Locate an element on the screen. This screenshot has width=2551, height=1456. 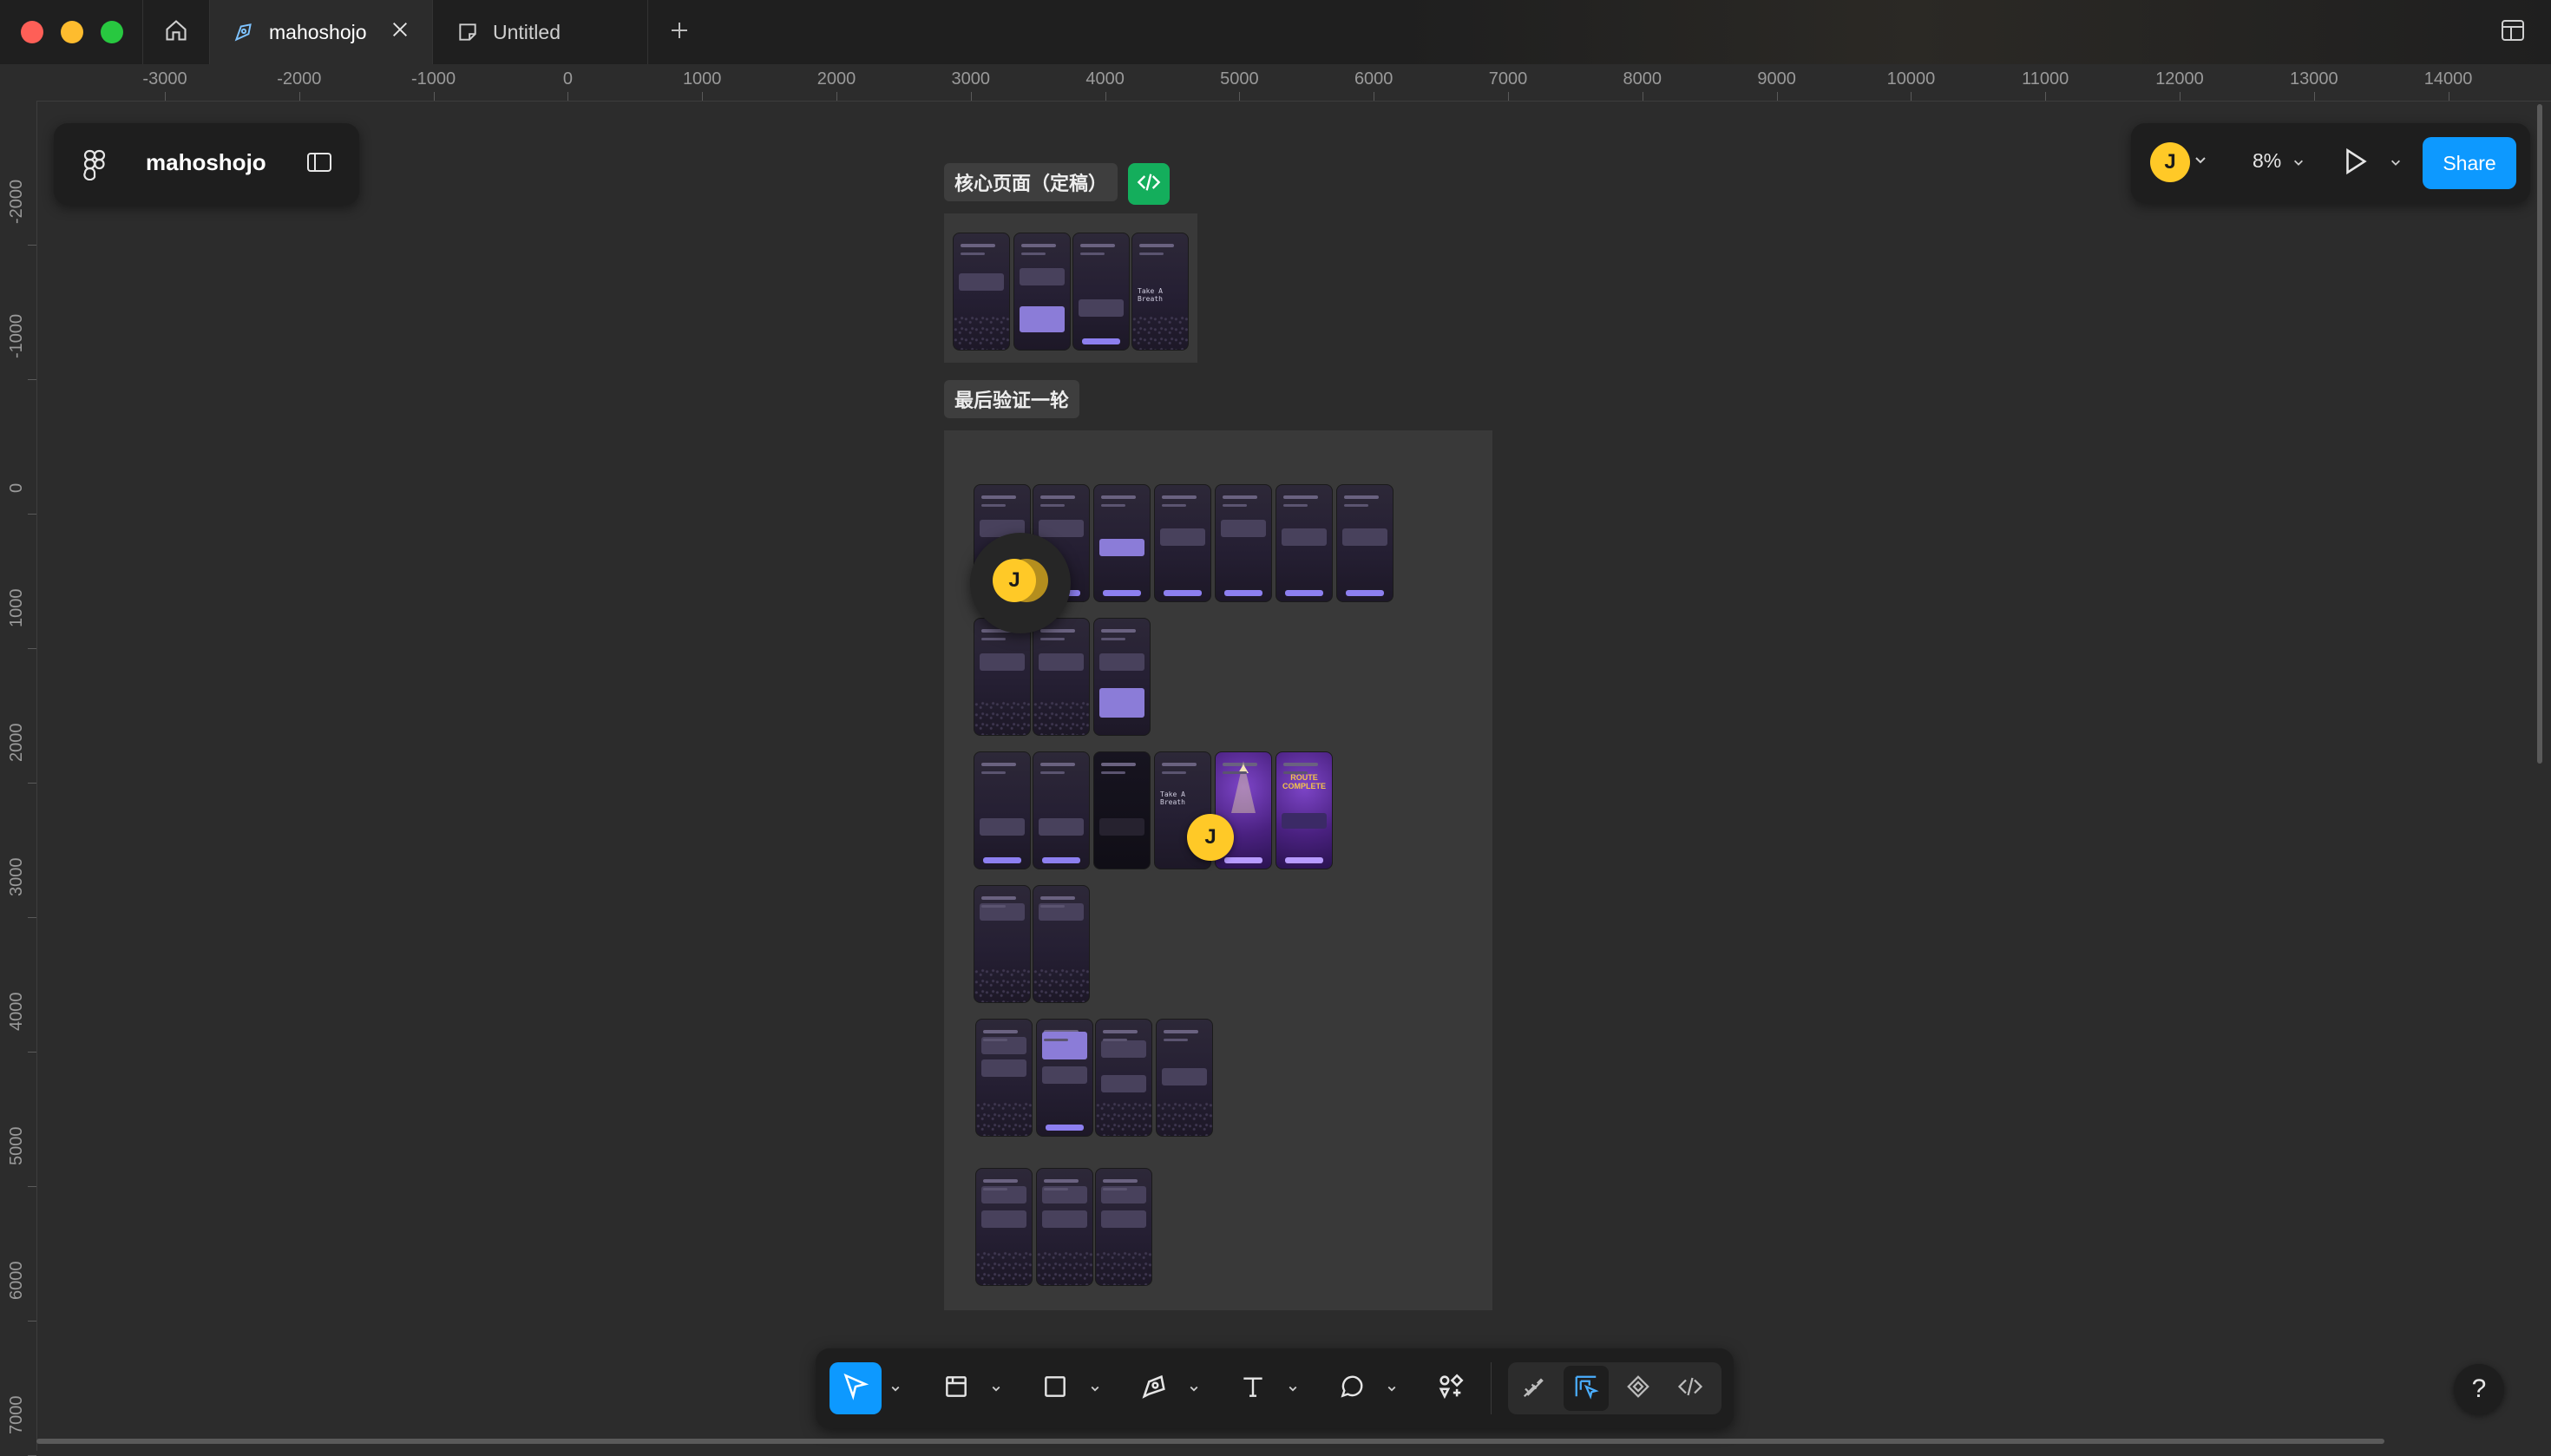
horizontal-scrollbar is located at coordinates (1210, 1441).